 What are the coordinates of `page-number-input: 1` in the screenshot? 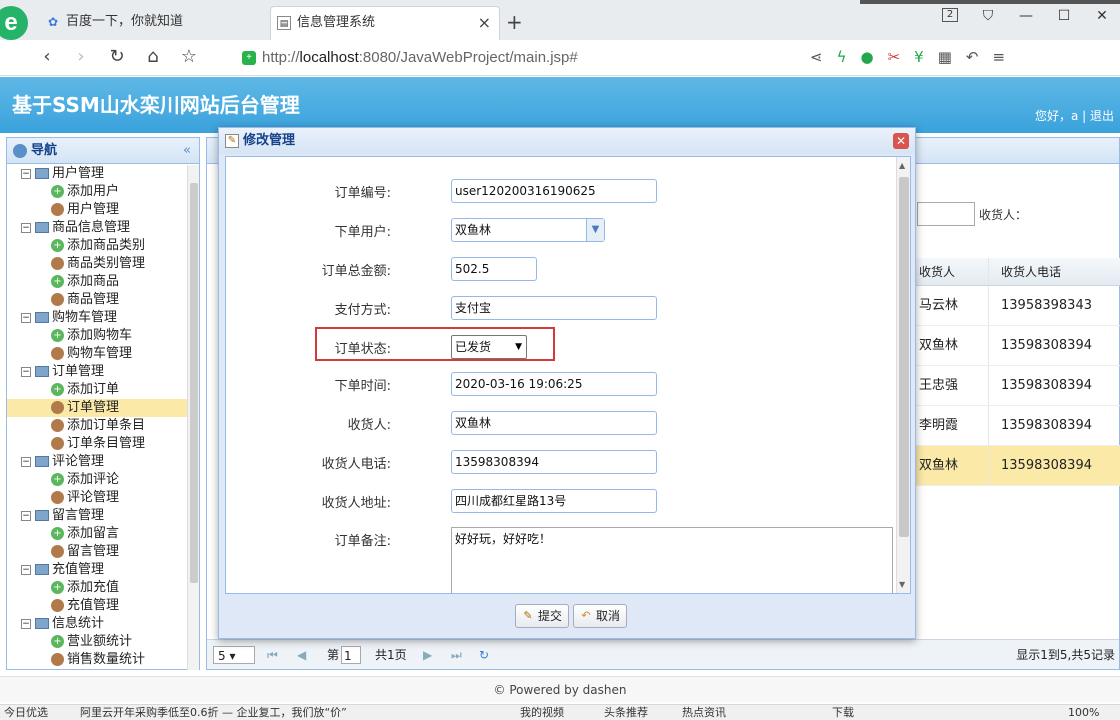 It's located at (351, 655).